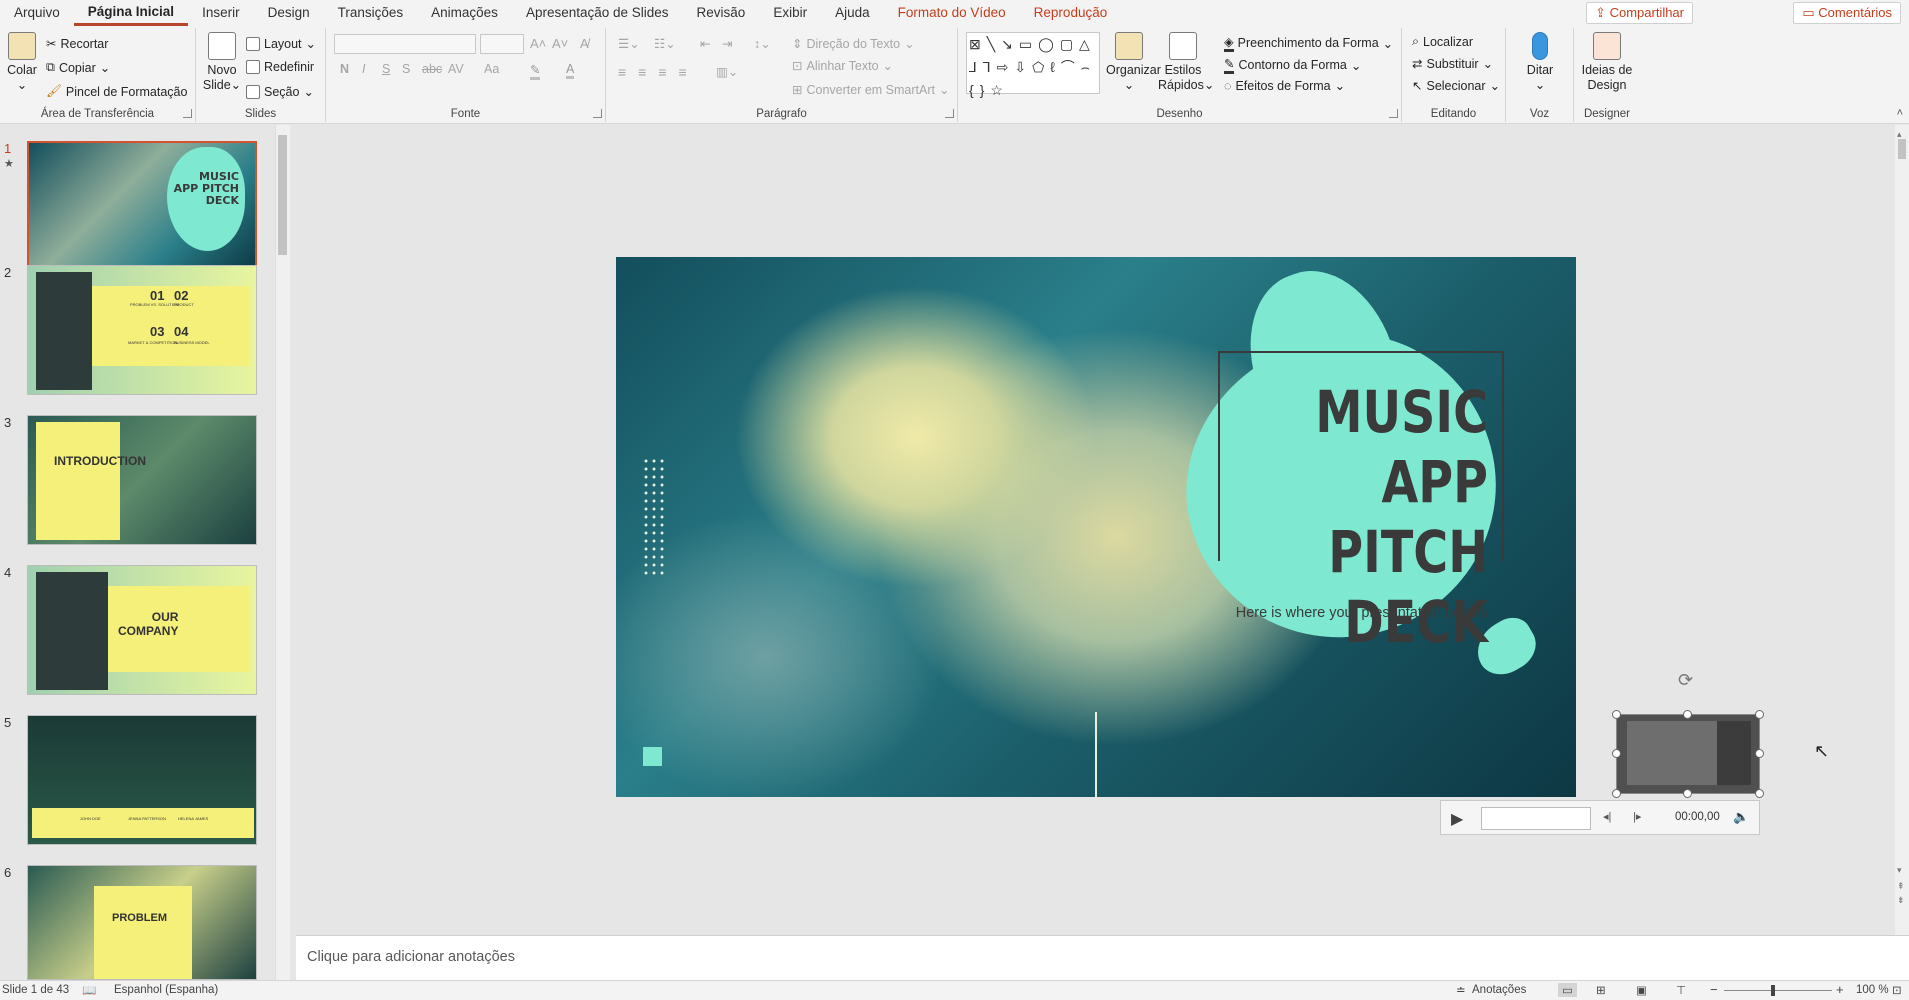 The image size is (1909, 1000). What do you see at coordinates (1053, 67) in the screenshot?
I see `freeform-shape-icon: ℓ` at bounding box center [1053, 67].